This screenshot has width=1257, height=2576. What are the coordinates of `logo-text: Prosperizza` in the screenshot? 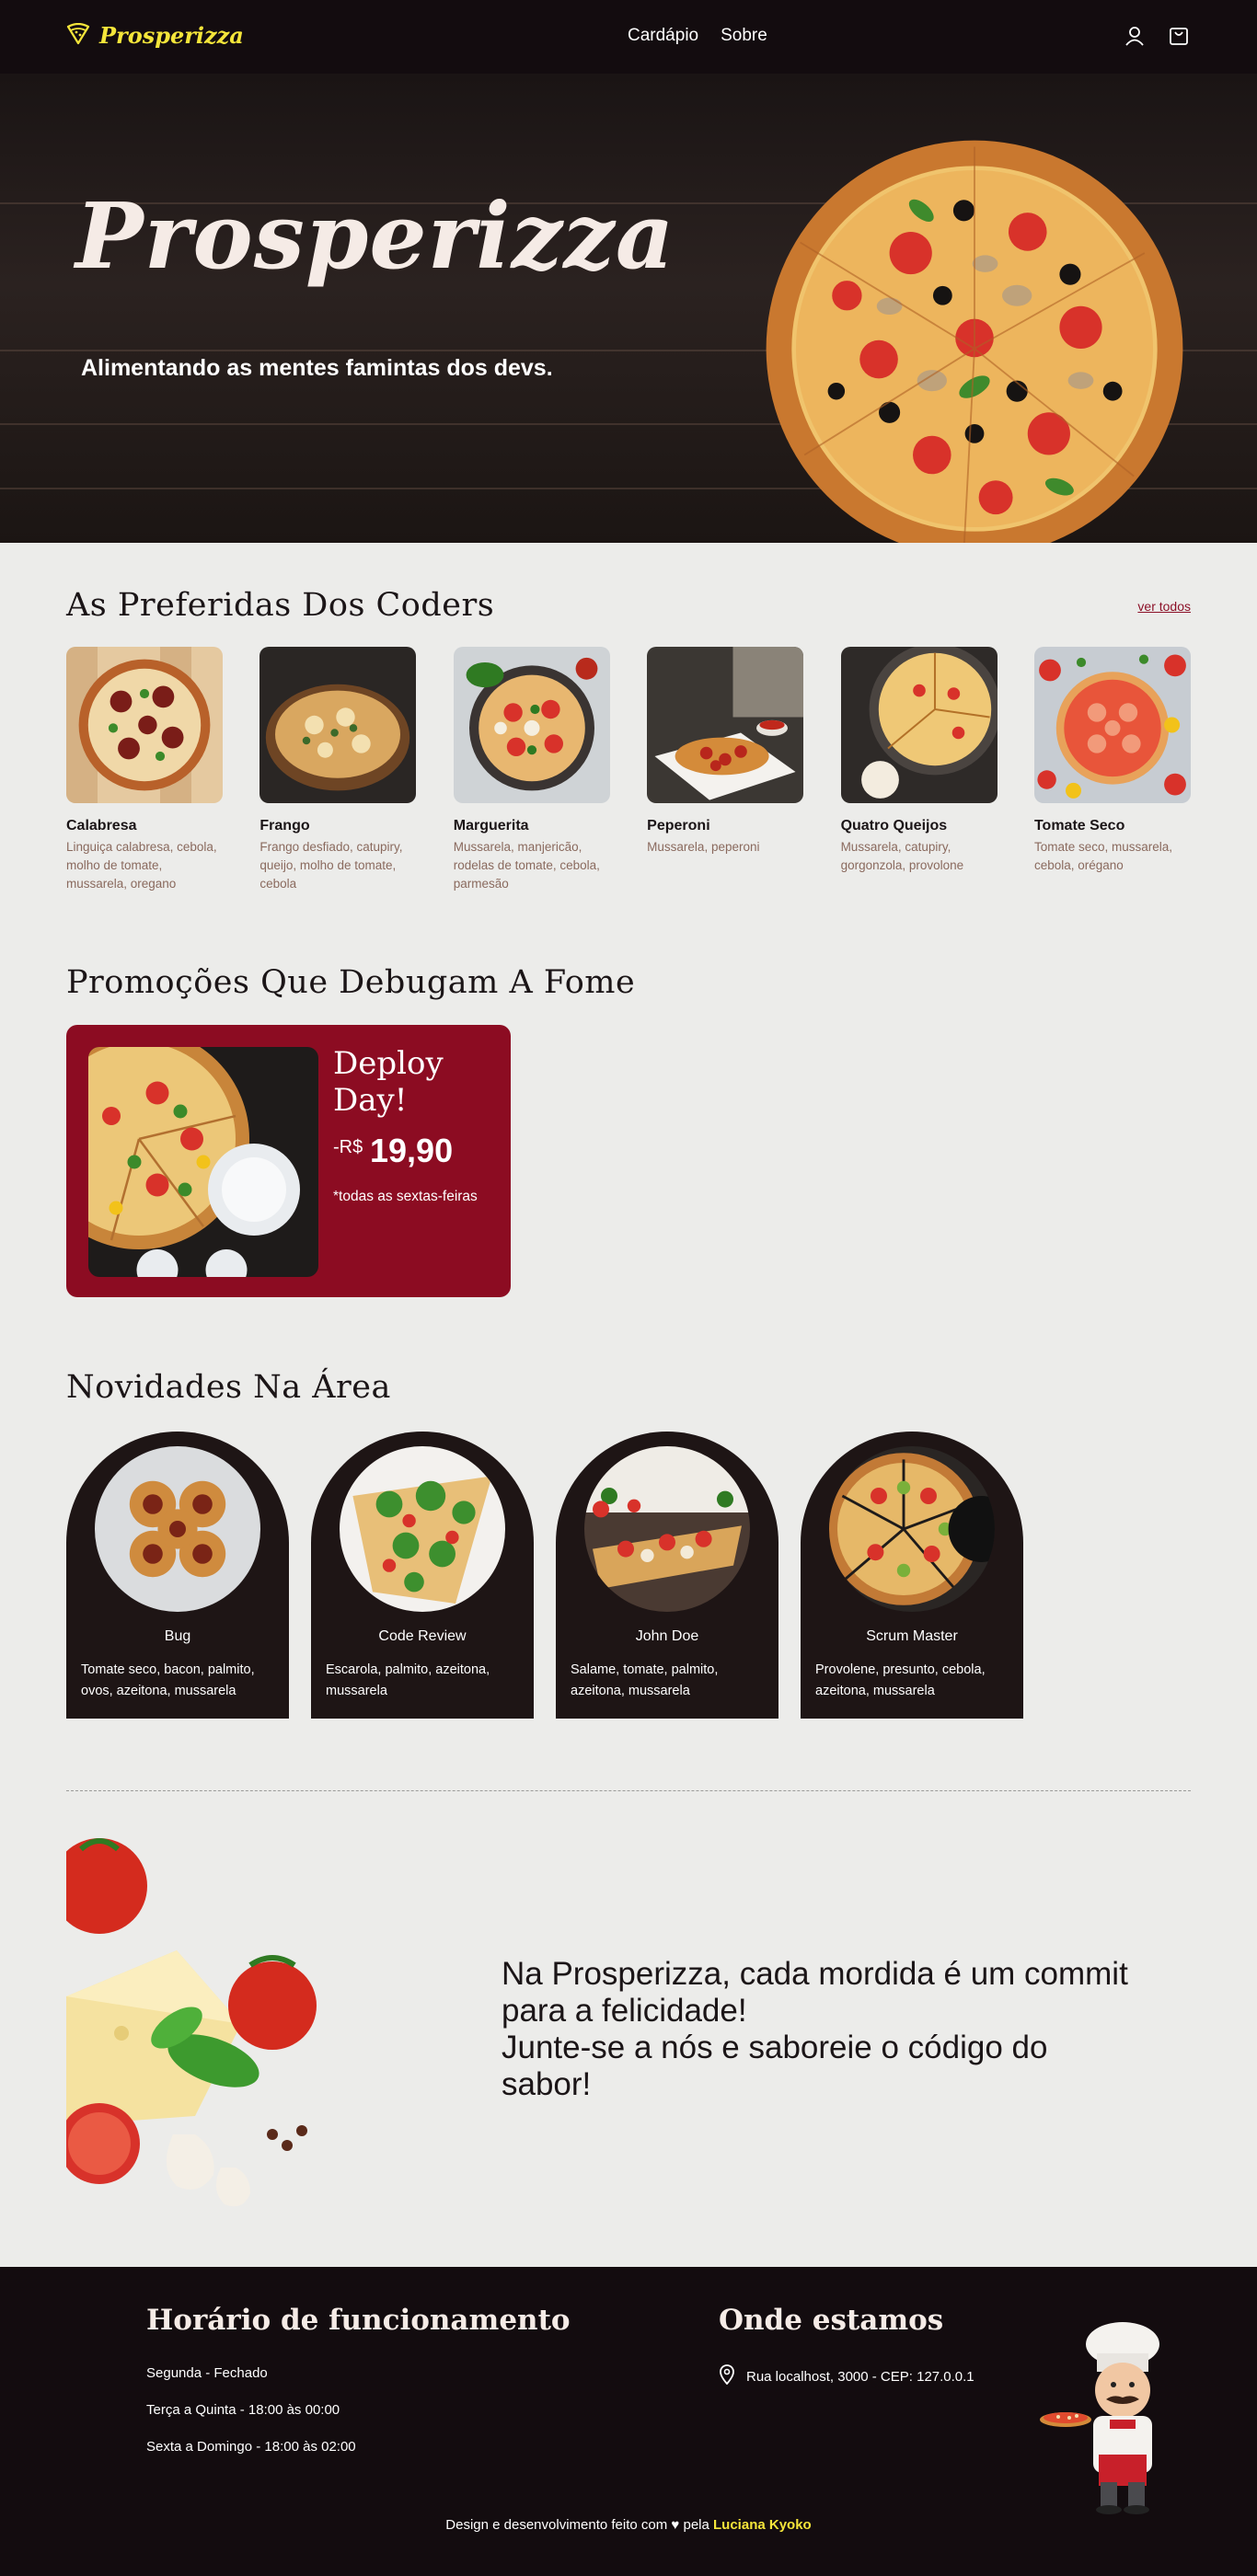 It's located at (171, 35).